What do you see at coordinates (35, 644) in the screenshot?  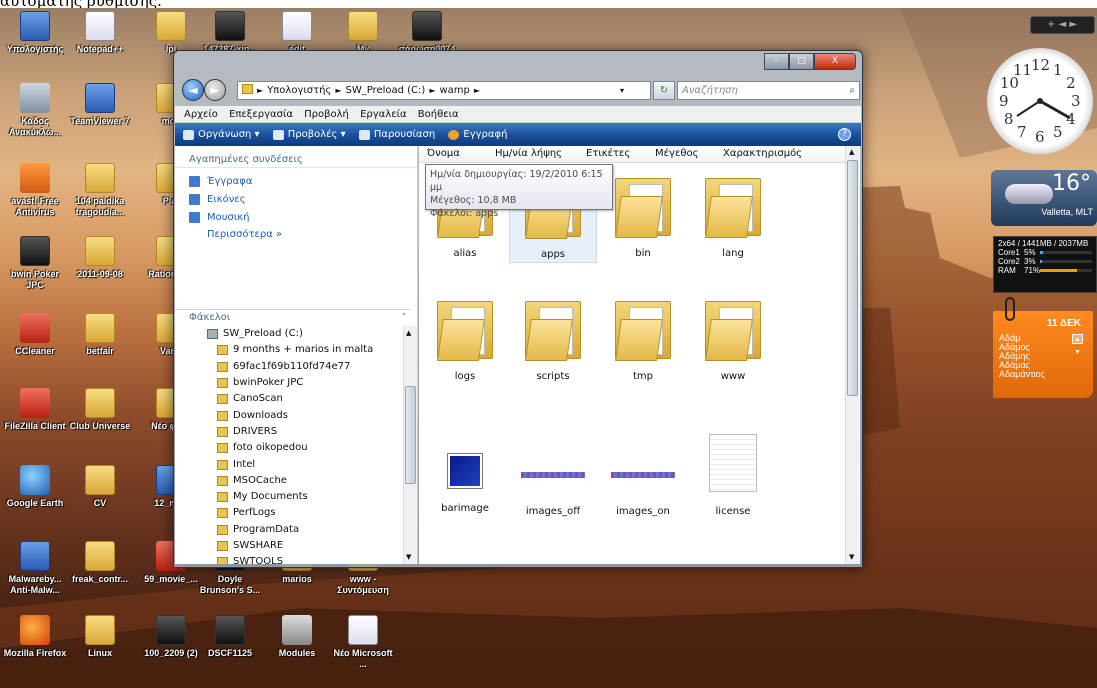 I see `desktop-icon: Mozilla Firefox` at bounding box center [35, 644].